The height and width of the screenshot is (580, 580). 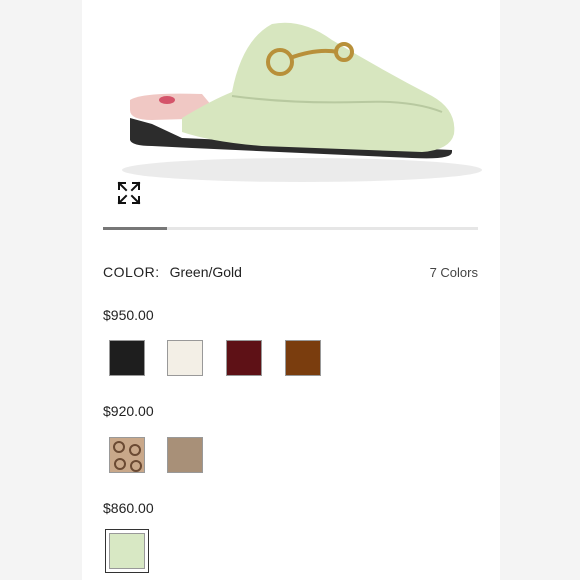 I want to click on swatch-white, so click(x=185, y=358).